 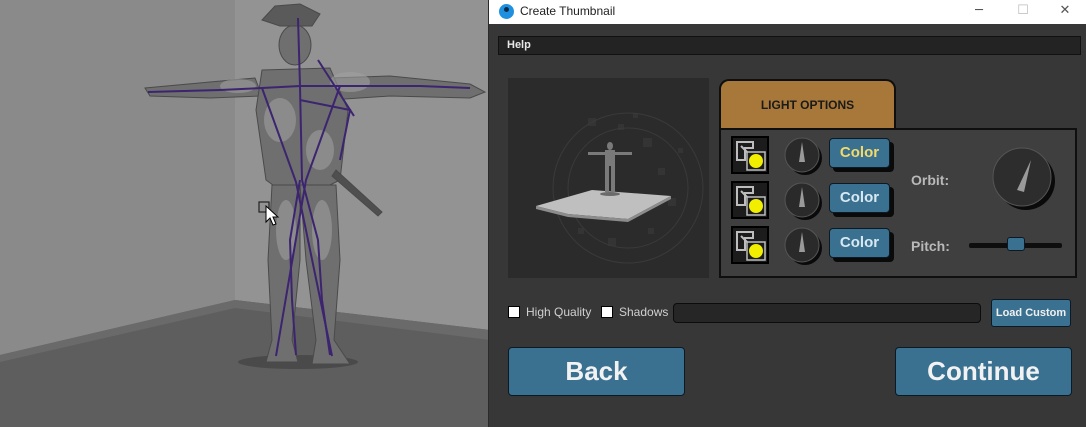 I want to click on light-row-1: Color, so click(x=831, y=154).